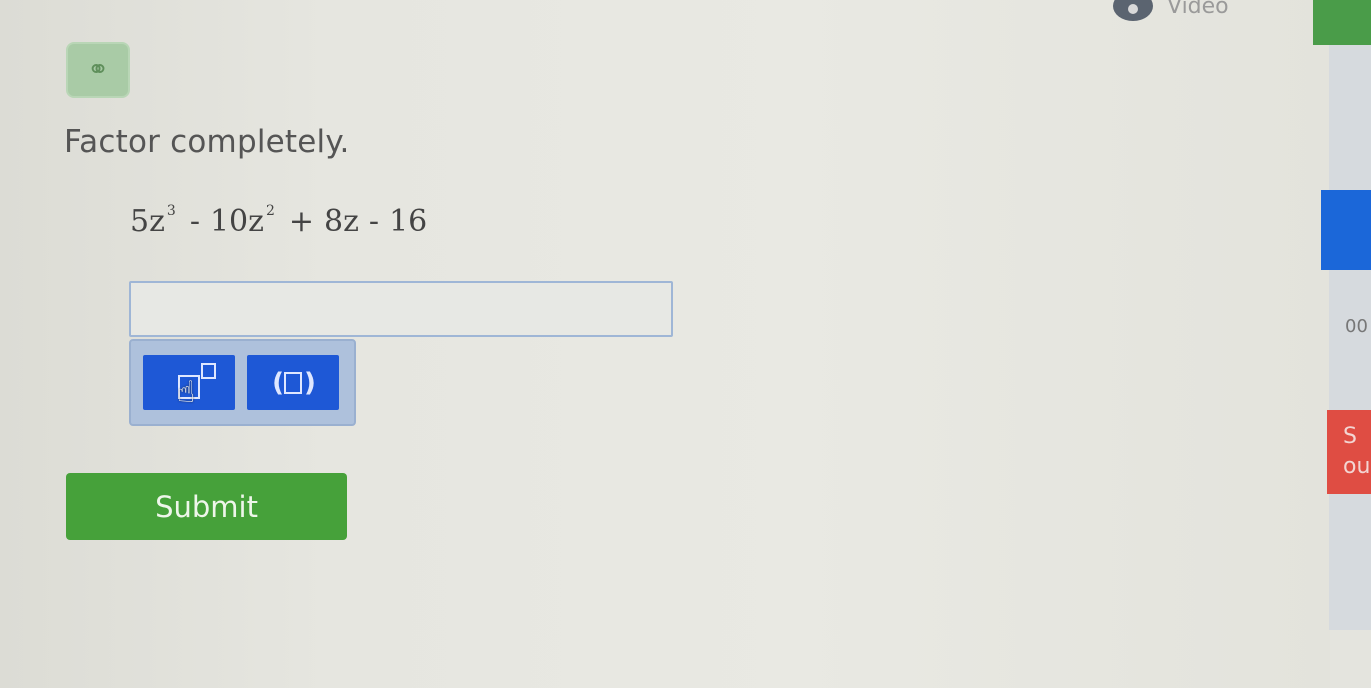 This screenshot has width=1371, height=688. I want to click on sidebar-red-label-2: ou, so click(1357, 466).